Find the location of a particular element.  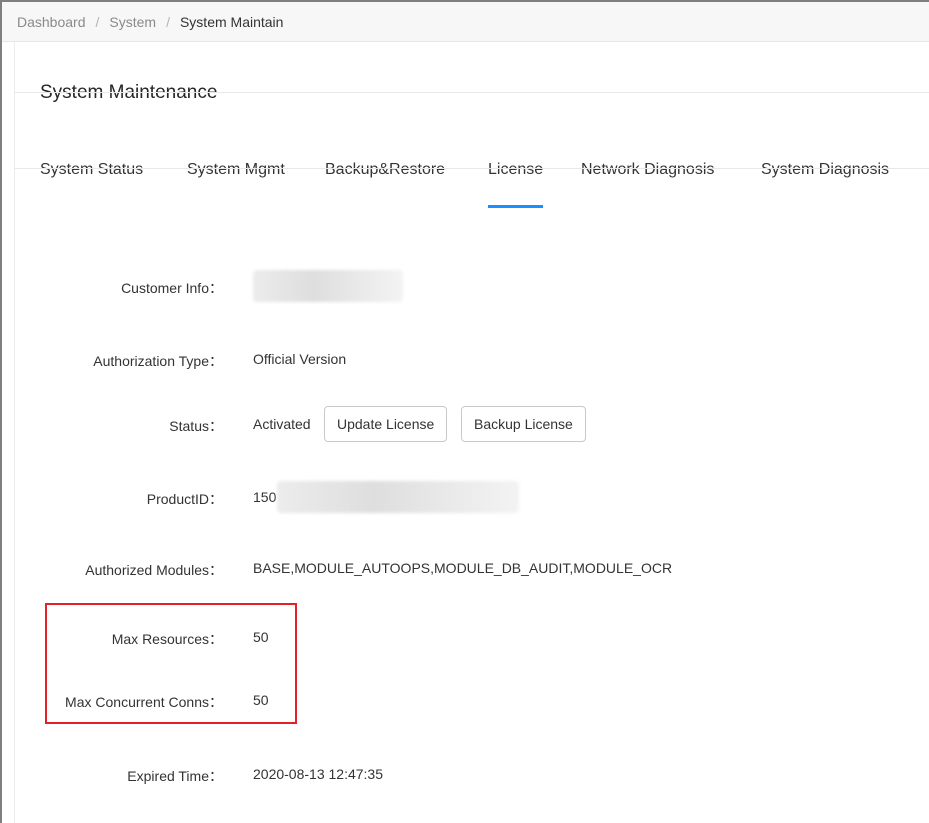

expired-time-label: Expired Time： is located at coordinates (175, 776).